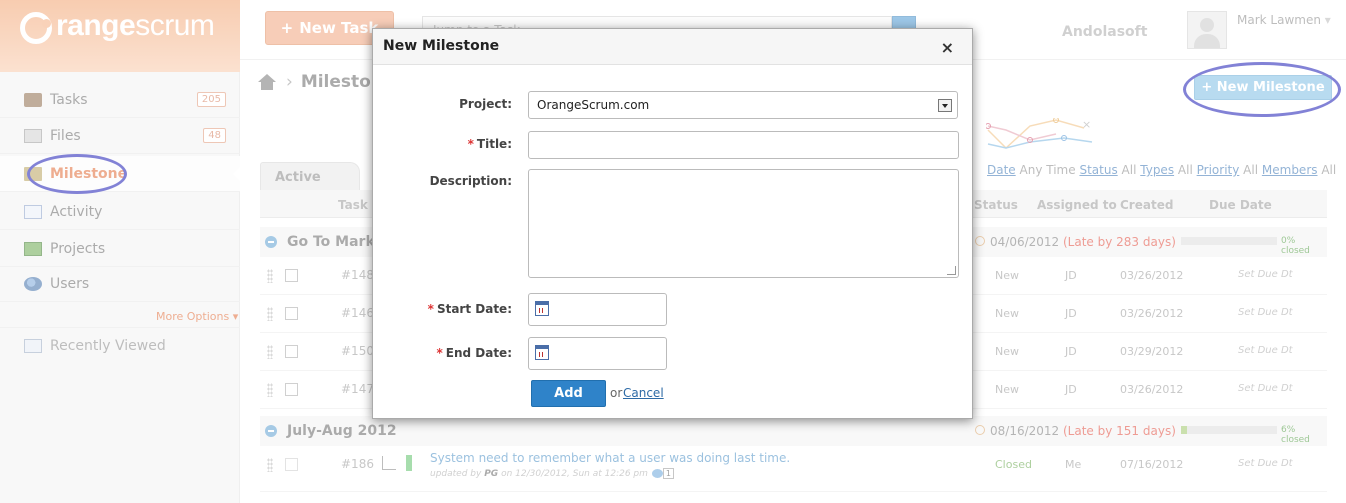 The width and height of the screenshot is (1346, 503). What do you see at coordinates (945, 105) in the screenshot?
I see `chevron-down-icon` at bounding box center [945, 105].